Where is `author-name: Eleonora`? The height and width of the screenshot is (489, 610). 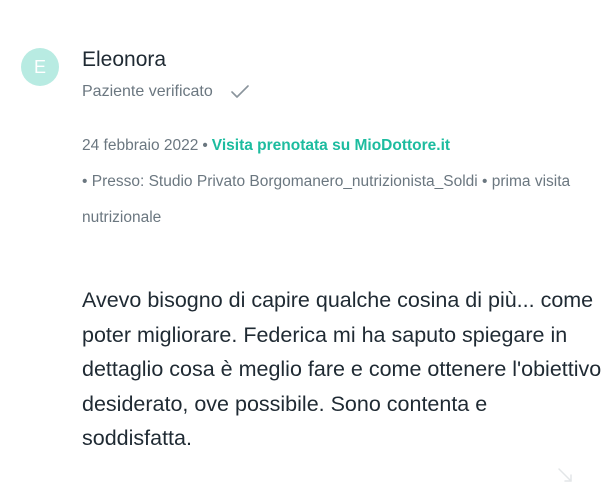
author-name: Eleonora is located at coordinates (124, 59).